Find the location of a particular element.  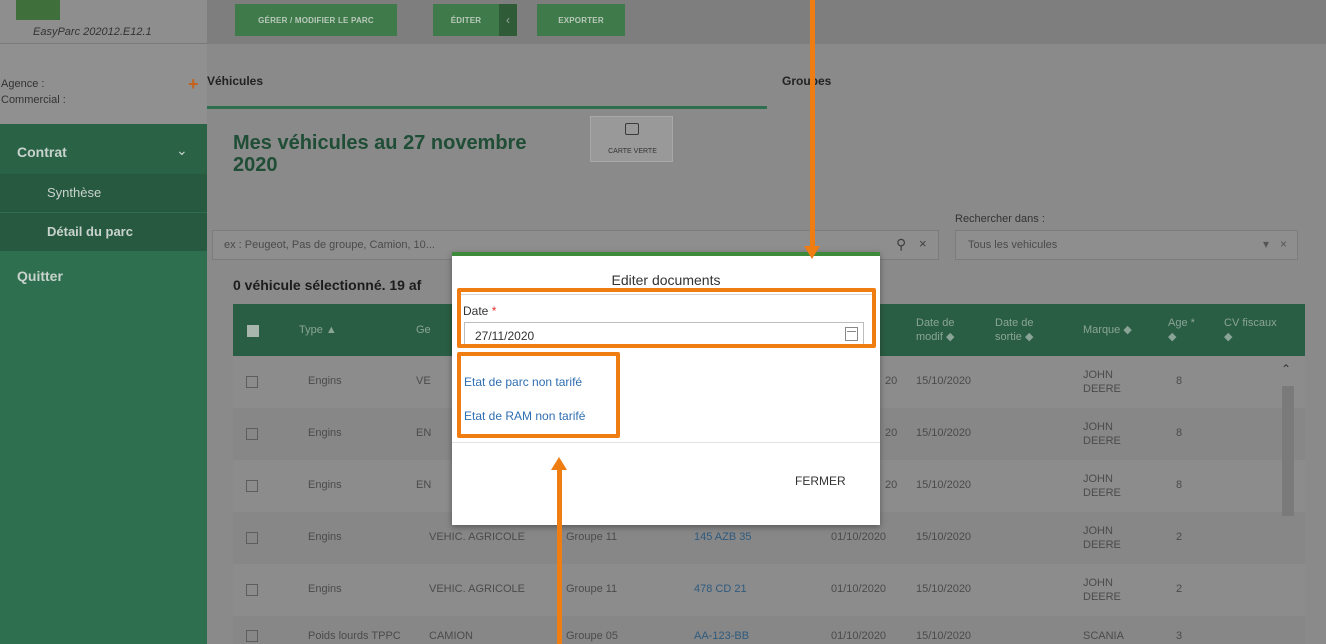

sidebar-item-label: Contrat is located at coordinates (42, 152).